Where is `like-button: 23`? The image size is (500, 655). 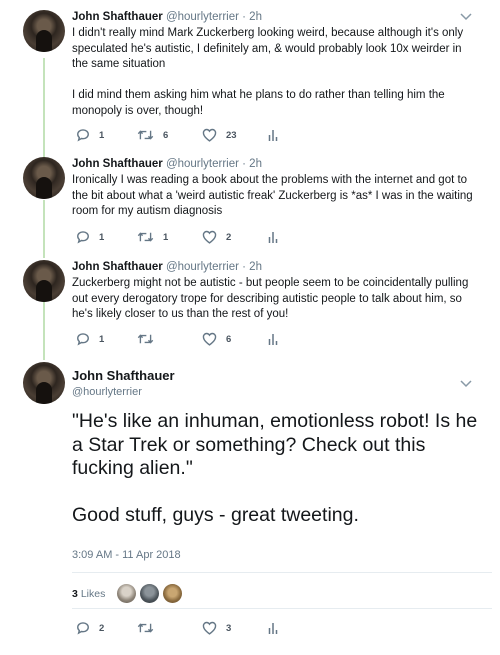
like-button: 23 is located at coordinates (219, 135).